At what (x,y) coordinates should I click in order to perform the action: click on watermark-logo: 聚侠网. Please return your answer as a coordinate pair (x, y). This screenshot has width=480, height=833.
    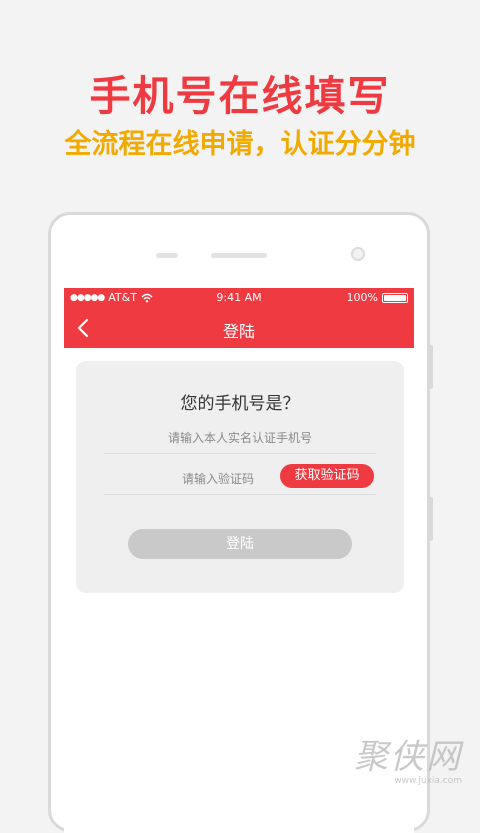
    Looking at the image, I should click on (408, 757).